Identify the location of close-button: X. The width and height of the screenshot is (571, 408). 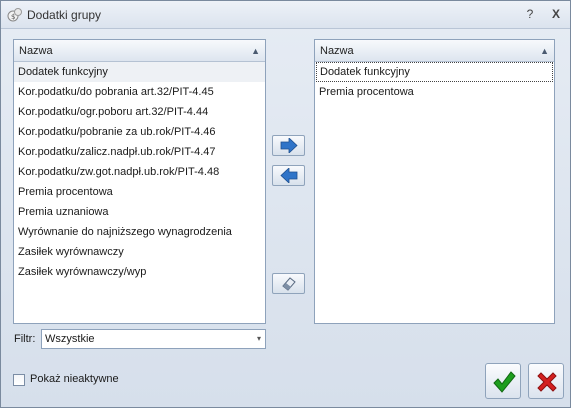
(556, 14).